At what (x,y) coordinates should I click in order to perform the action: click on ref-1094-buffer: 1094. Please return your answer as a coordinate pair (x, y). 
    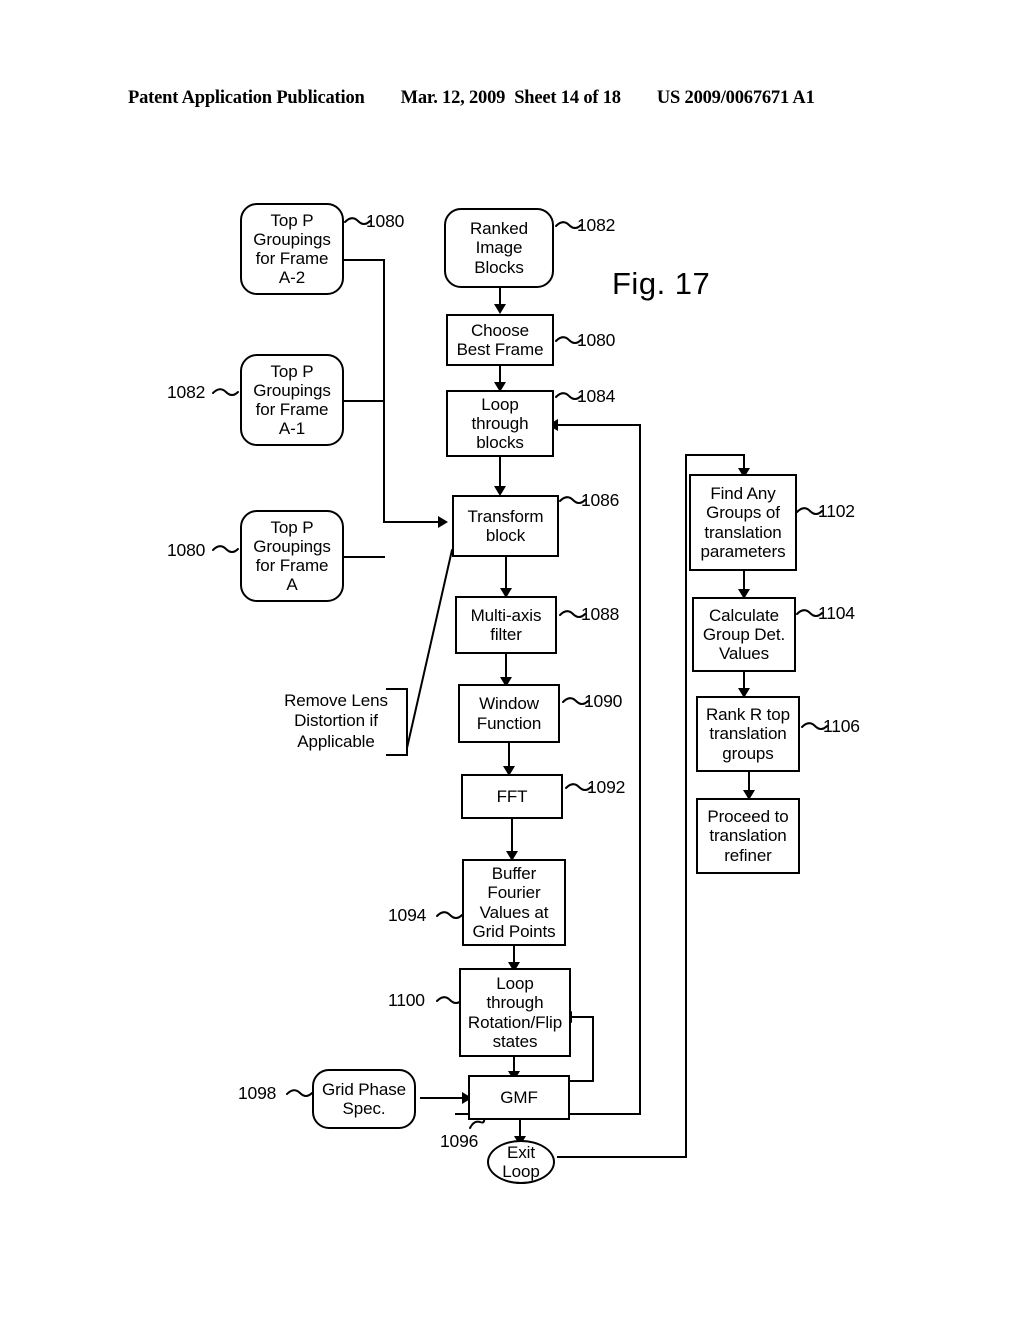
    Looking at the image, I should click on (407, 915).